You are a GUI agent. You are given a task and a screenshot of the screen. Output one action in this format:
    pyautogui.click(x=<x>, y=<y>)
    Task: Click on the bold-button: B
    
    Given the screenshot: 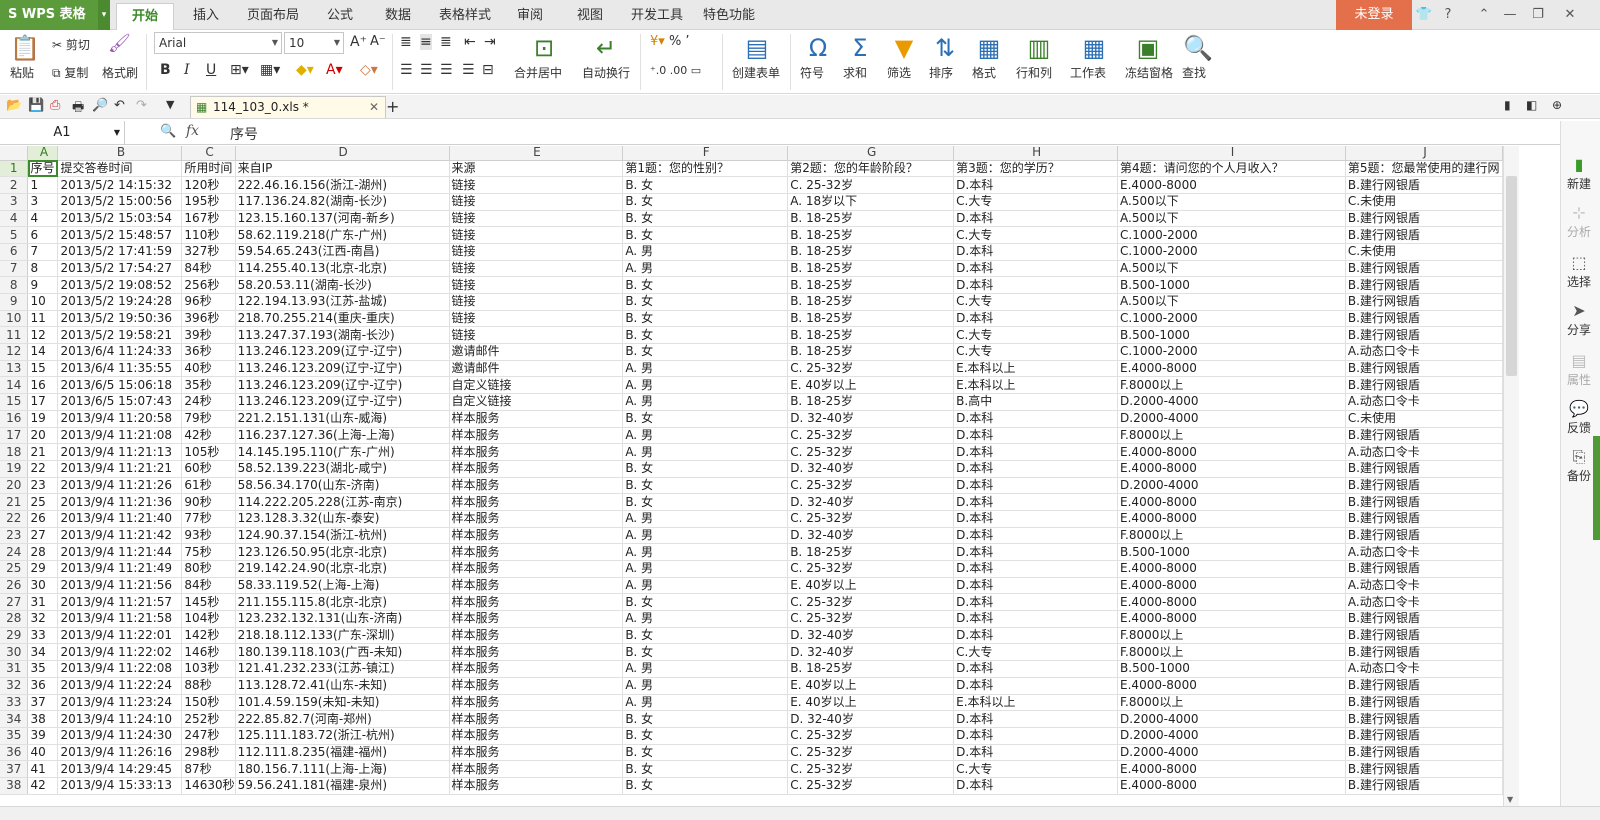 What is the action you would take?
    pyautogui.click(x=165, y=70)
    